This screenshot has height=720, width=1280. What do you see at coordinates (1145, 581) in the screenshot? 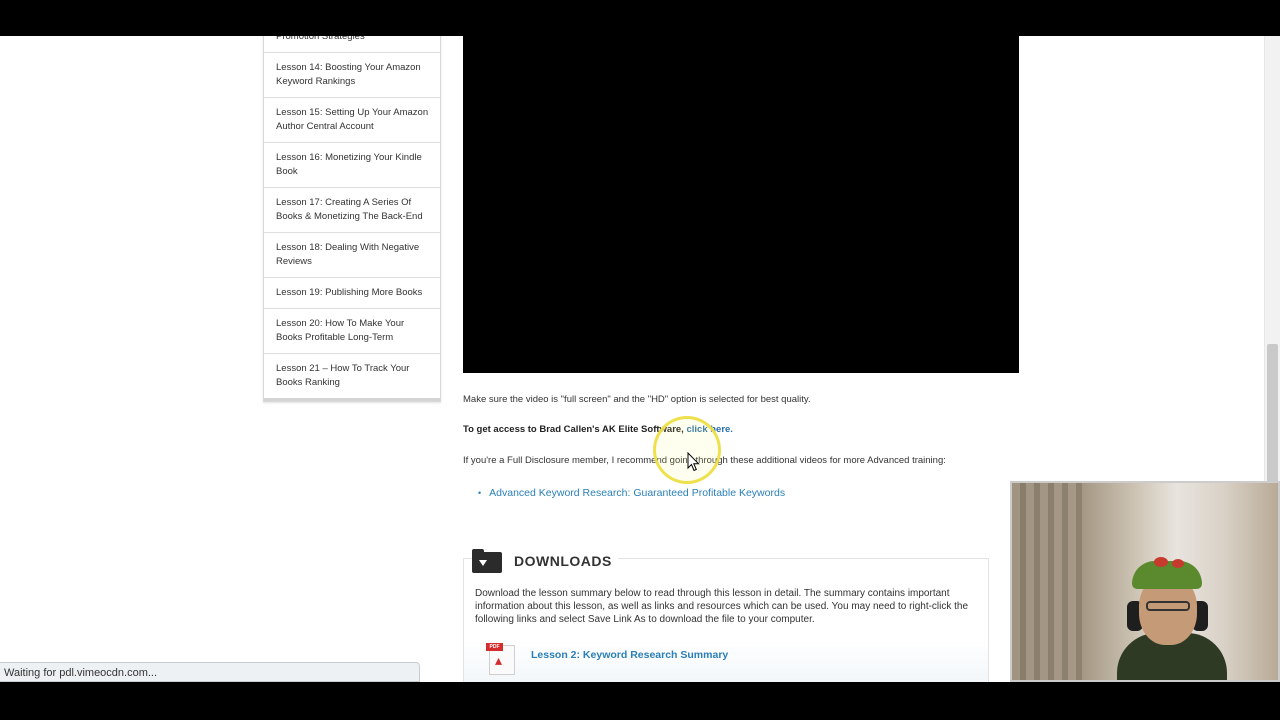
I see `webcam-overlay` at bounding box center [1145, 581].